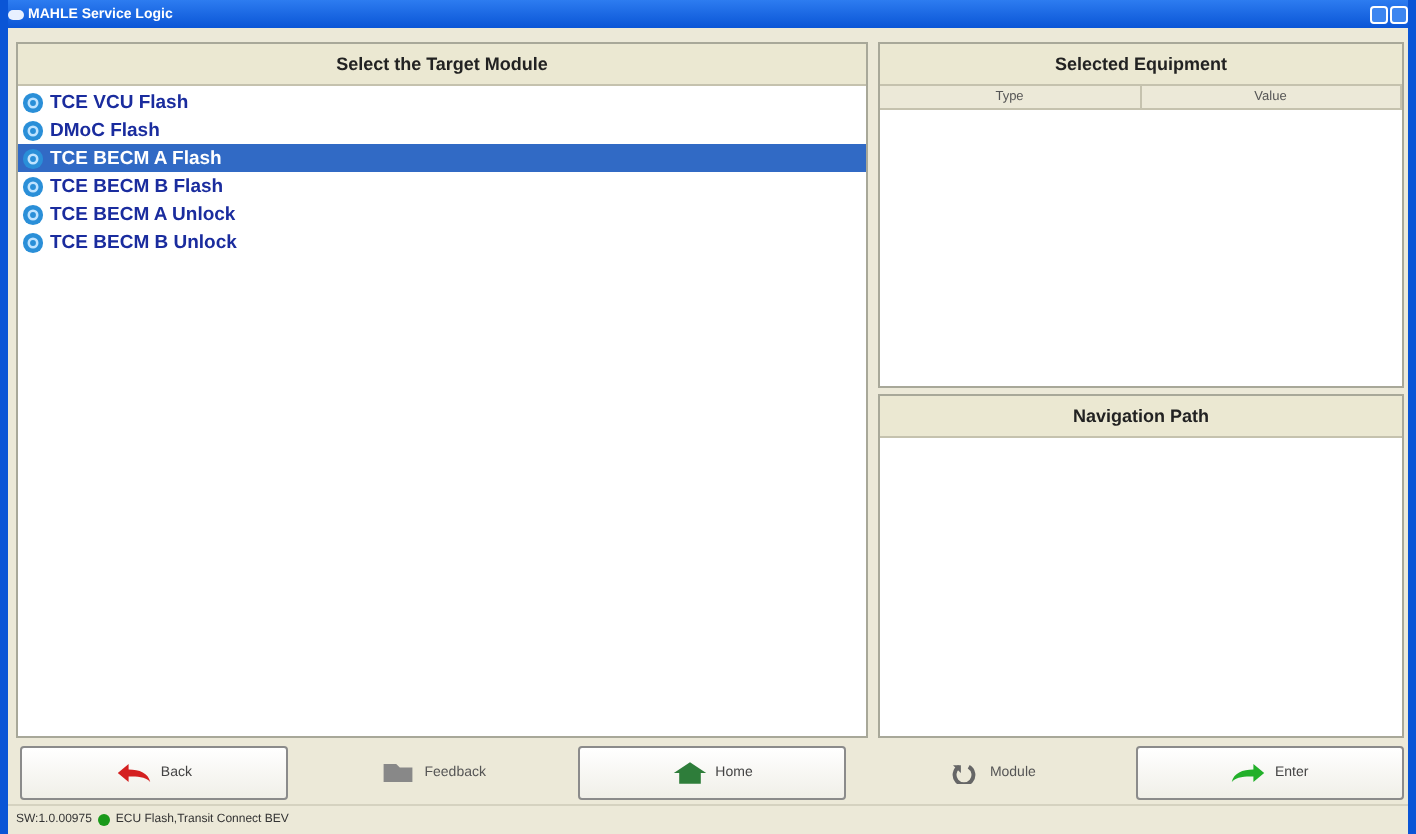  Describe the element at coordinates (442, 158) in the screenshot. I see `module-item: TCE BECM A Flash` at that location.